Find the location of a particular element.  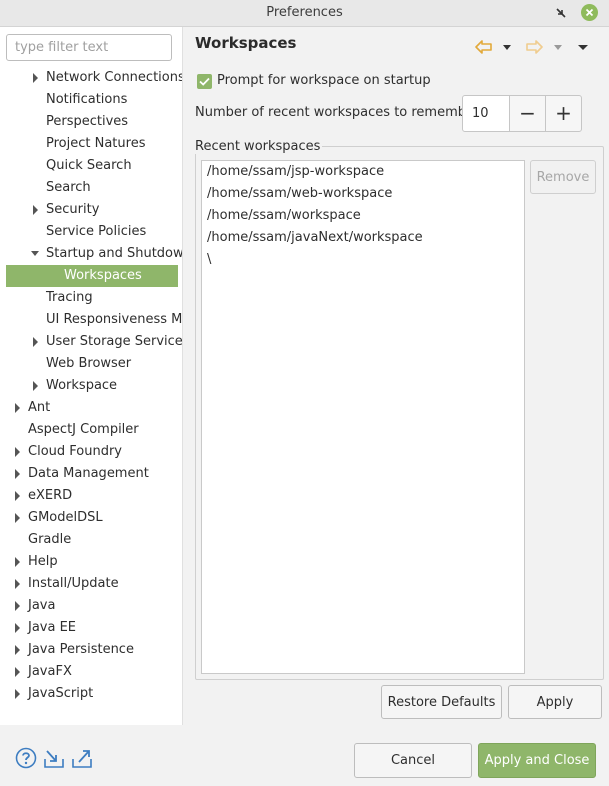

tree-item: Perspectives is located at coordinates (91, 122).